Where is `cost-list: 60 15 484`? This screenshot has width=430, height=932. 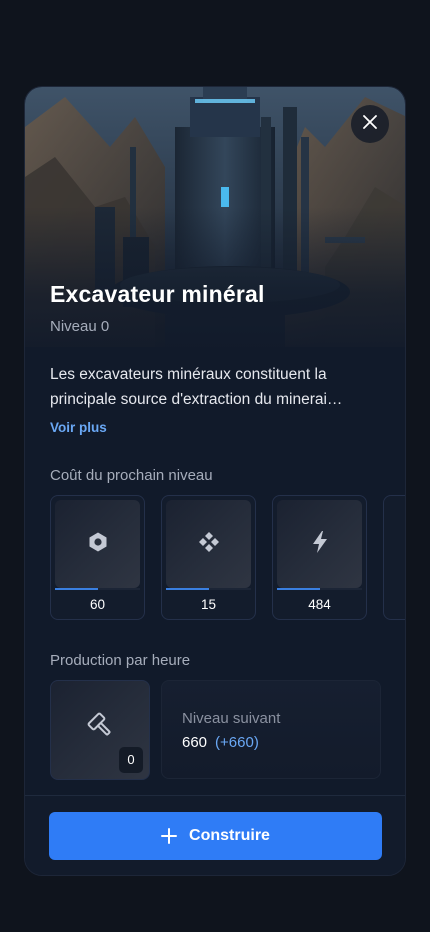
cost-list: 60 15 484 is located at coordinates (227, 558).